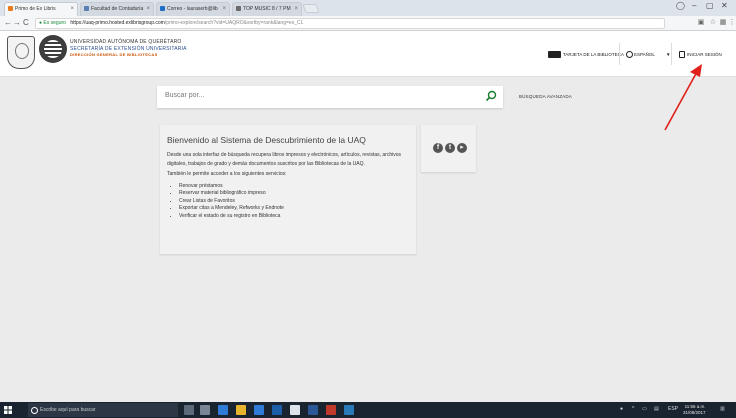  I want to click on store-icon, so click(259, 410).